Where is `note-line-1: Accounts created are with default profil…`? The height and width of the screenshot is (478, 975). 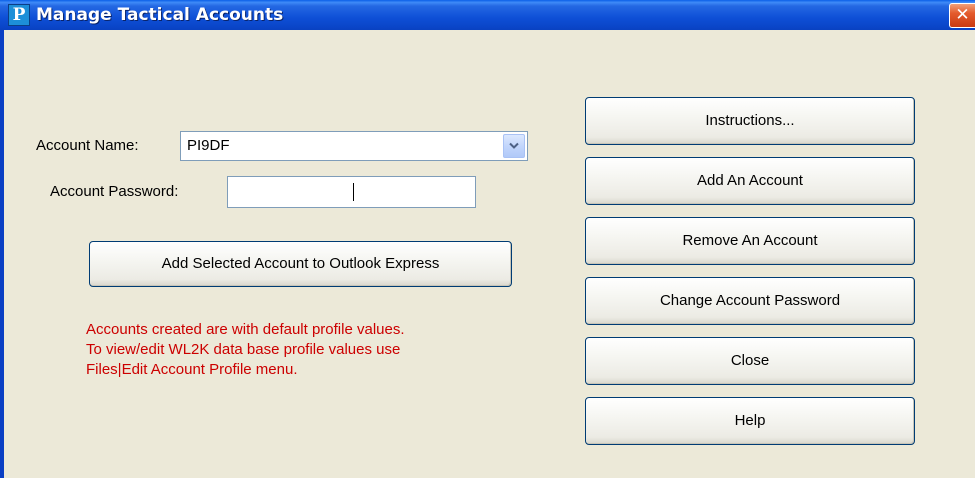 note-line-1: Accounts created are with default profil… is located at coordinates (245, 329).